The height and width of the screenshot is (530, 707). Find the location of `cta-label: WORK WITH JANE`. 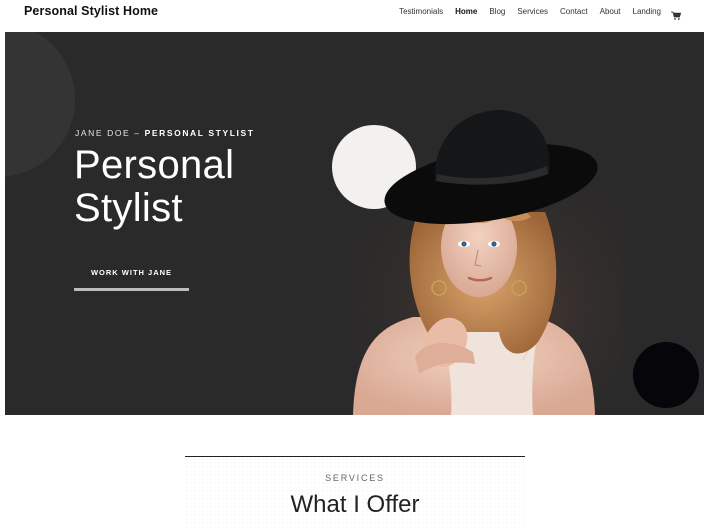

cta-label: WORK WITH JANE is located at coordinates (131, 272).